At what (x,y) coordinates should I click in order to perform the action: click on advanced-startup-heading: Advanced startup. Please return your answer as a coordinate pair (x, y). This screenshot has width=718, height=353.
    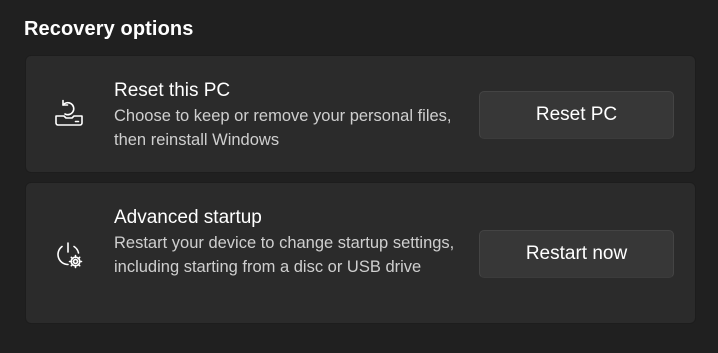
    Looking at the image, I should click on (188, 217).